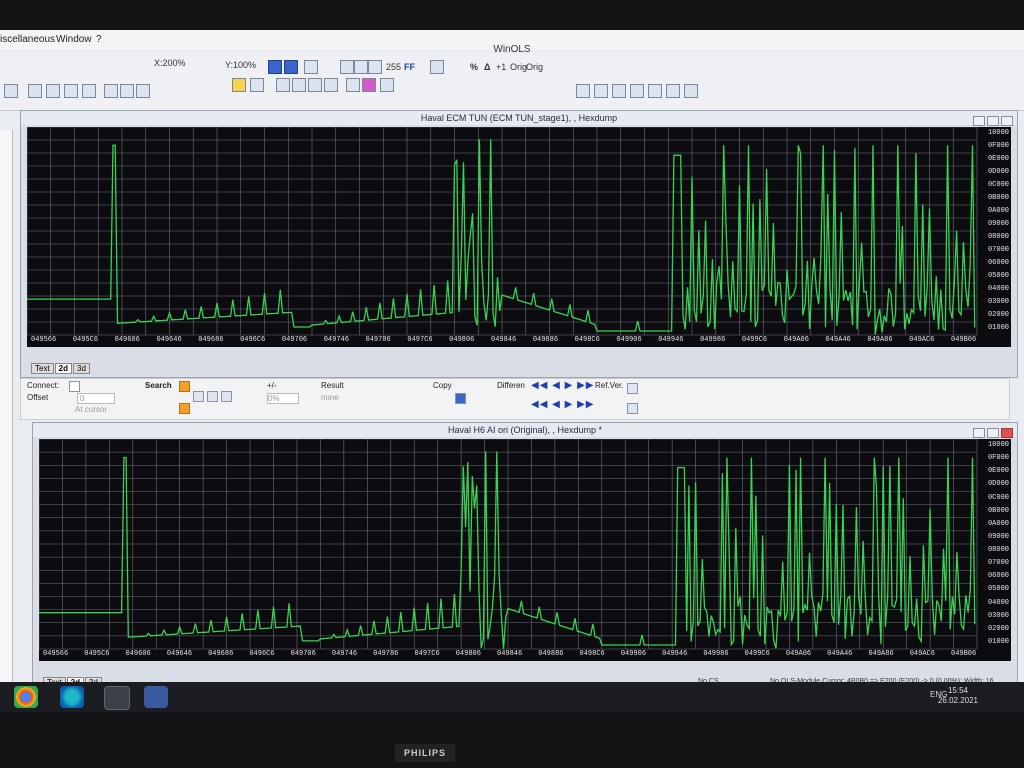 The image size is (1024, 768). Describe the element at coordinates (347, 67) in the screenshot. I see `bits-8-icon` at that location.